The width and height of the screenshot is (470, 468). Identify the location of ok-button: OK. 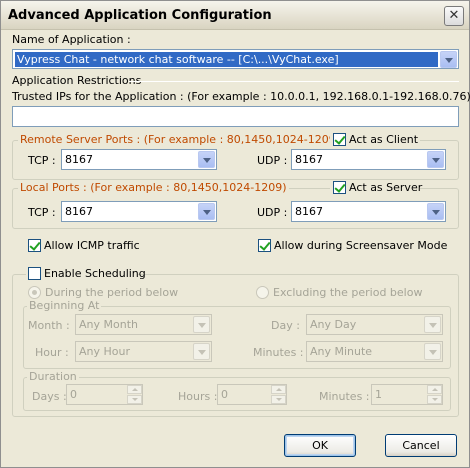
(320, 445).